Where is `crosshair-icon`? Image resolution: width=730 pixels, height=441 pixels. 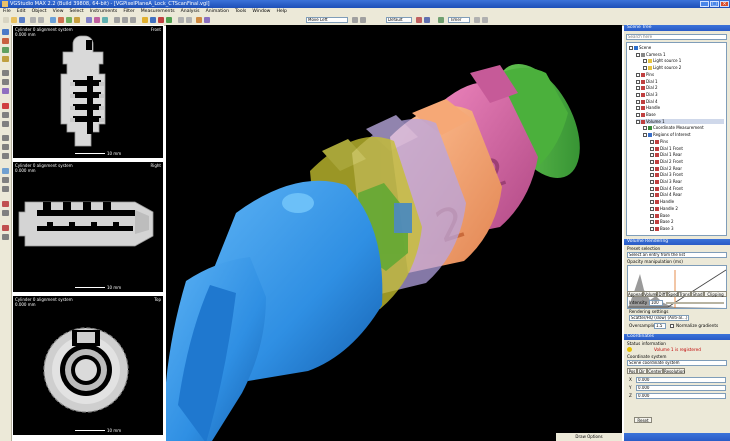 crosshair-icon is located at coordinates (5, 189).